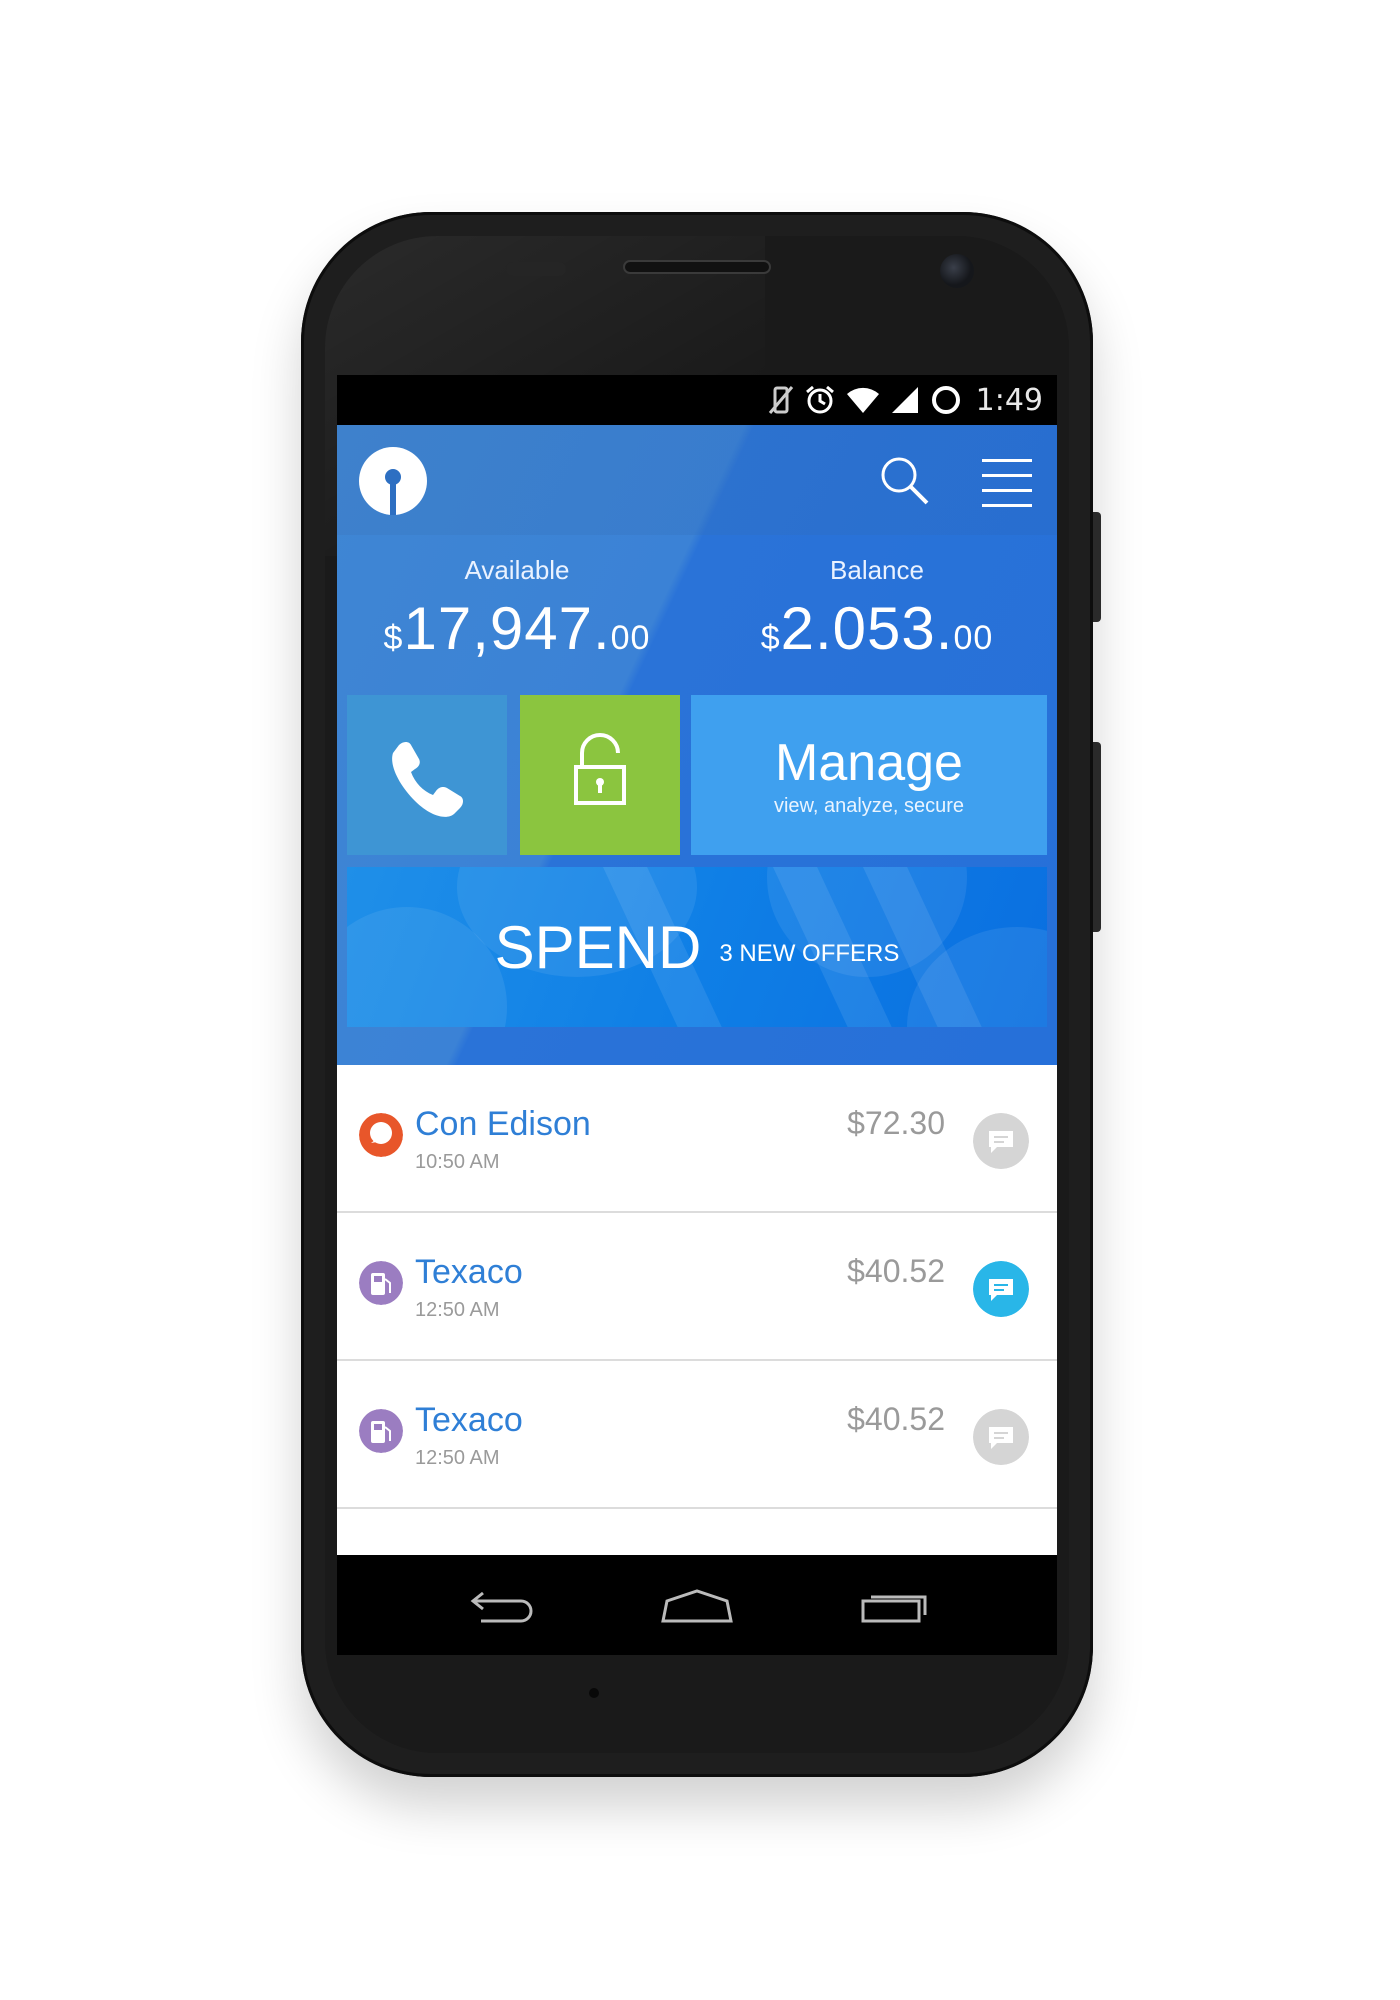 The height and width of the screenshot is (2000, 1400). Describe the element at coordinates (536, 269) in the screenshot. I see `proximity-sensor` at that location.